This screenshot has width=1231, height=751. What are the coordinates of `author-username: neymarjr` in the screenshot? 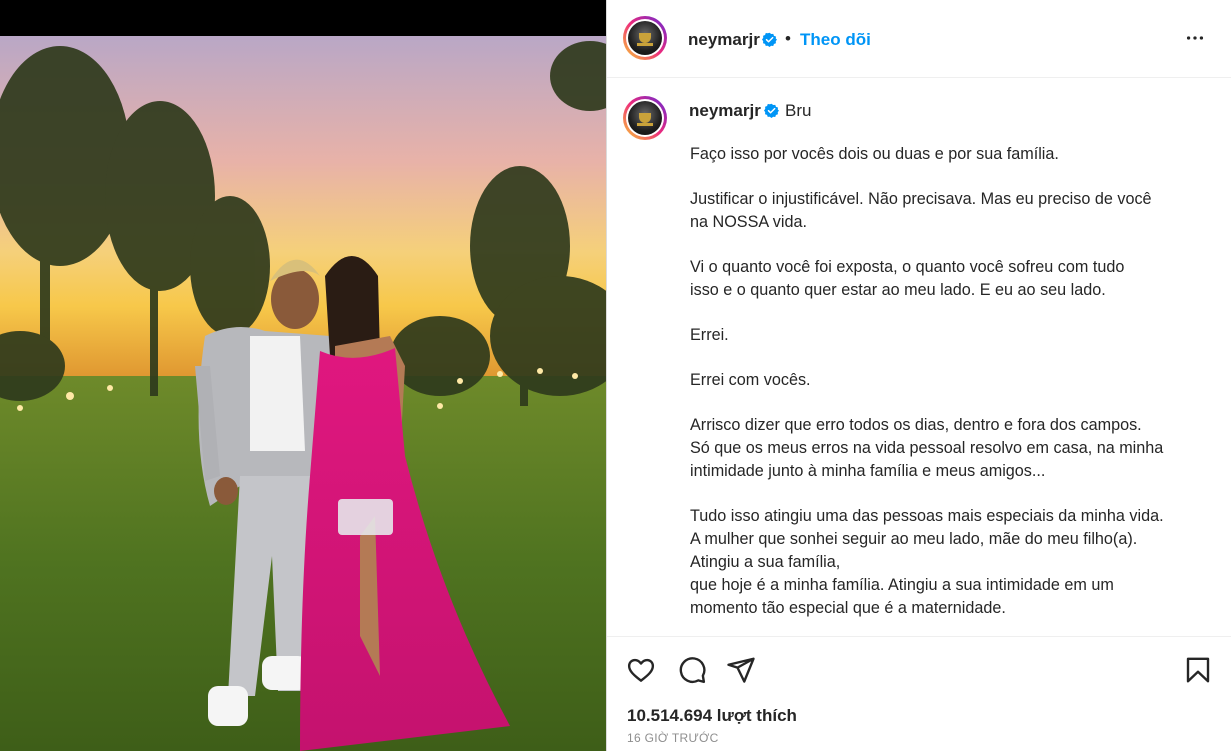 It's located at (724, 40).